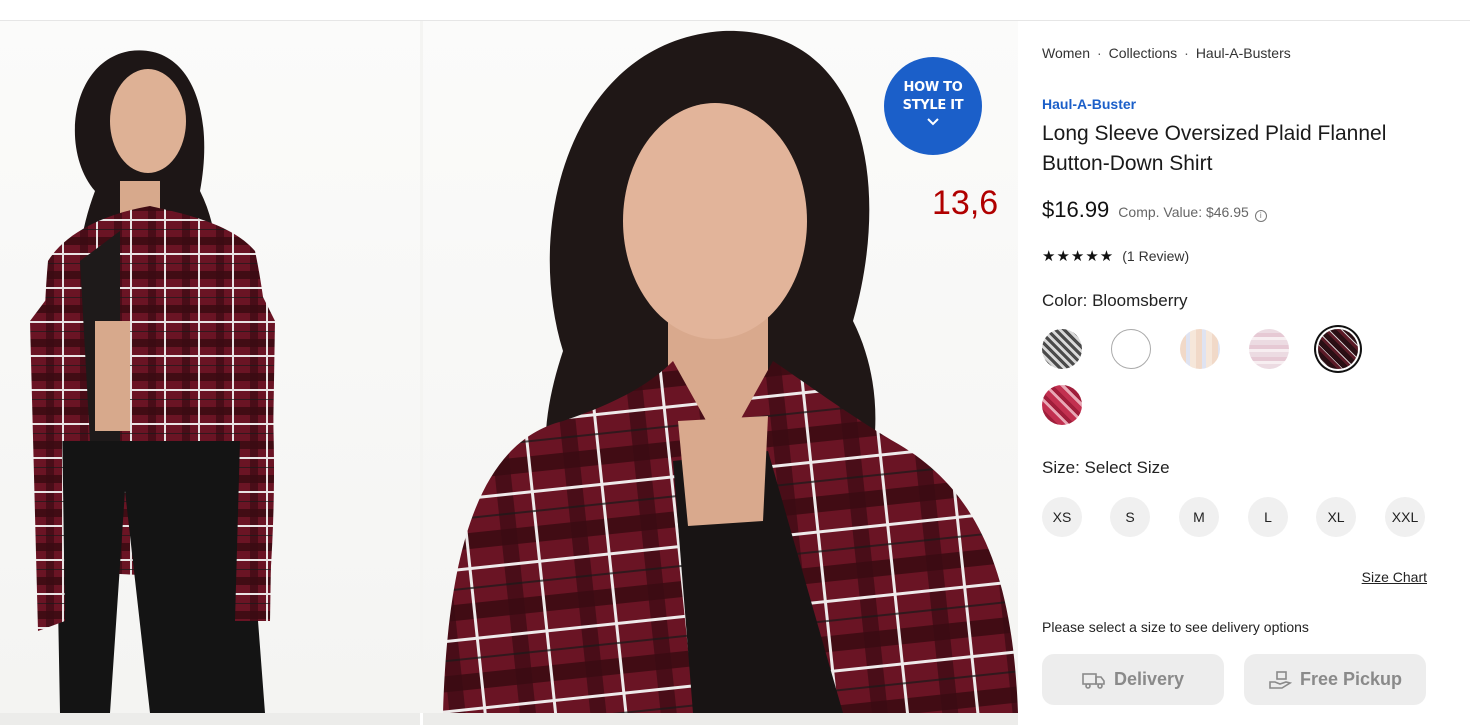 The width and height of the screenshot is (1470, 725). I want to click on style-badge-line2: STYLE IT, so click(933, 105).